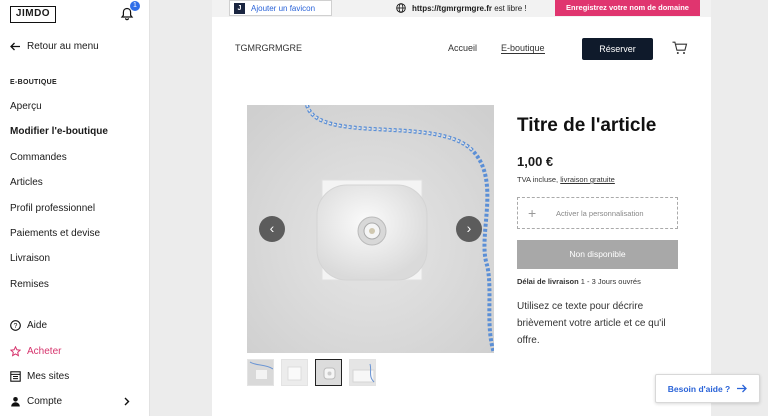 This screenshot has width=768, height=416. I want to click on sidebar-buy: Acheter, so click(35, 351).